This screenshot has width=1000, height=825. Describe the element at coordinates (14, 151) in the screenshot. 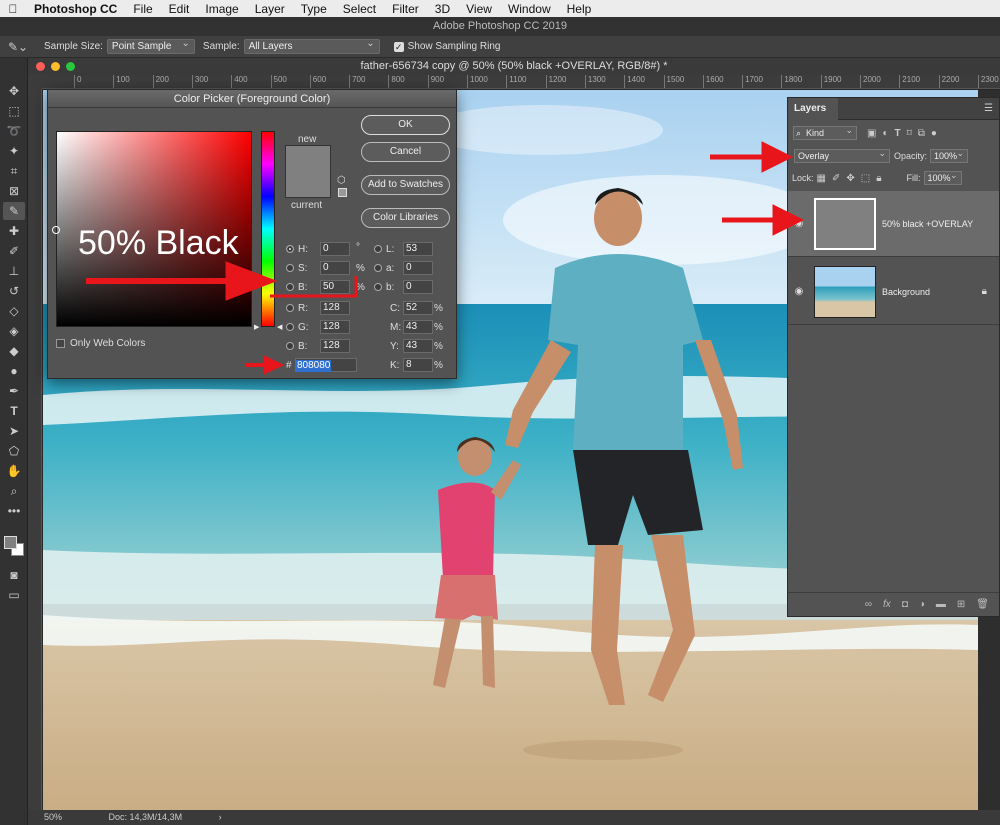

I see `magic-wand-tool-icon: ✦` at that location.